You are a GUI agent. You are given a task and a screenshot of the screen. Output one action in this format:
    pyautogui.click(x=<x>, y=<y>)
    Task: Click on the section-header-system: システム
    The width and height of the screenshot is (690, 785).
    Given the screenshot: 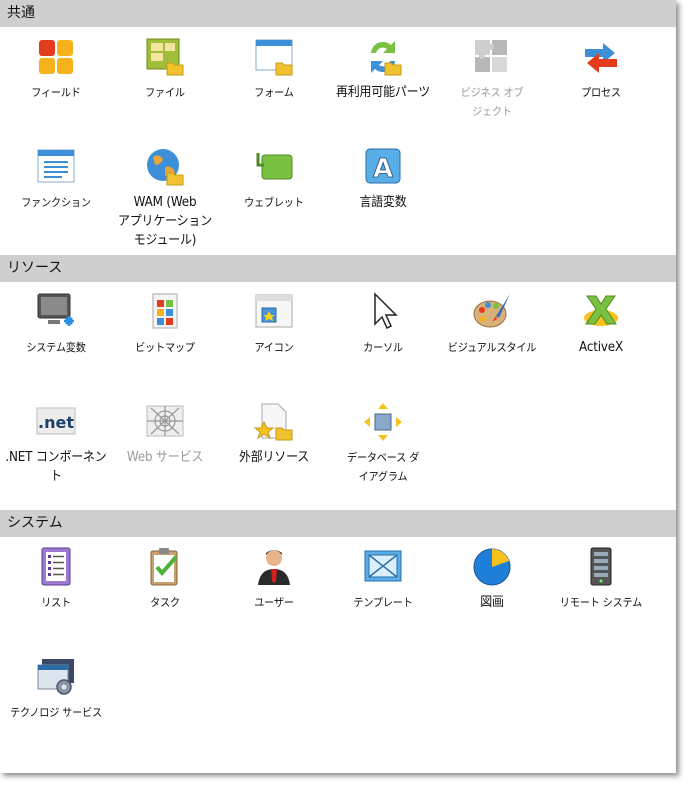 What is the action you would take?
    pyautogui.click(x=338, y=523)
    